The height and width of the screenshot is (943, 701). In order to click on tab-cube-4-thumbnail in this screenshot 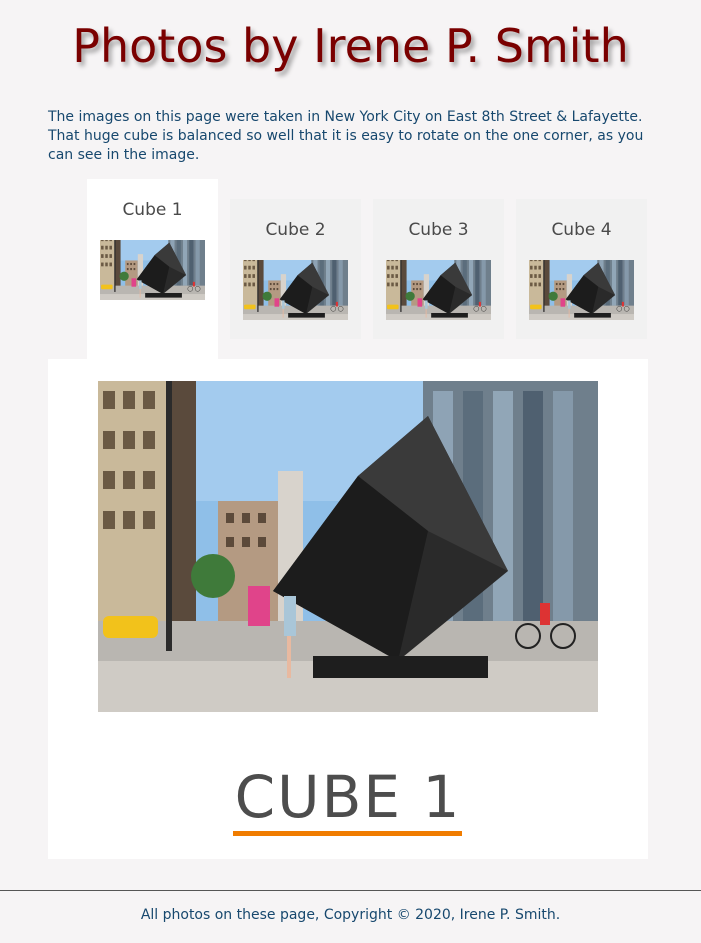, I will do `click(581, 290)`.